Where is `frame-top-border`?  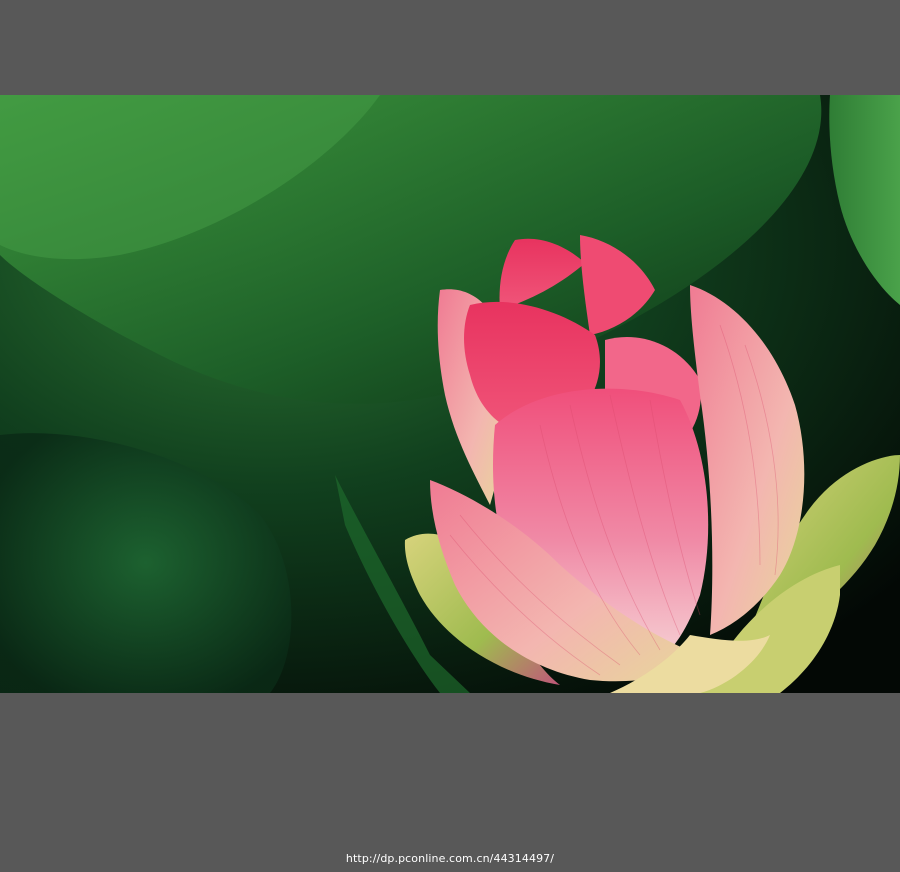 frame-top-border is located at coordinates (450, 47).